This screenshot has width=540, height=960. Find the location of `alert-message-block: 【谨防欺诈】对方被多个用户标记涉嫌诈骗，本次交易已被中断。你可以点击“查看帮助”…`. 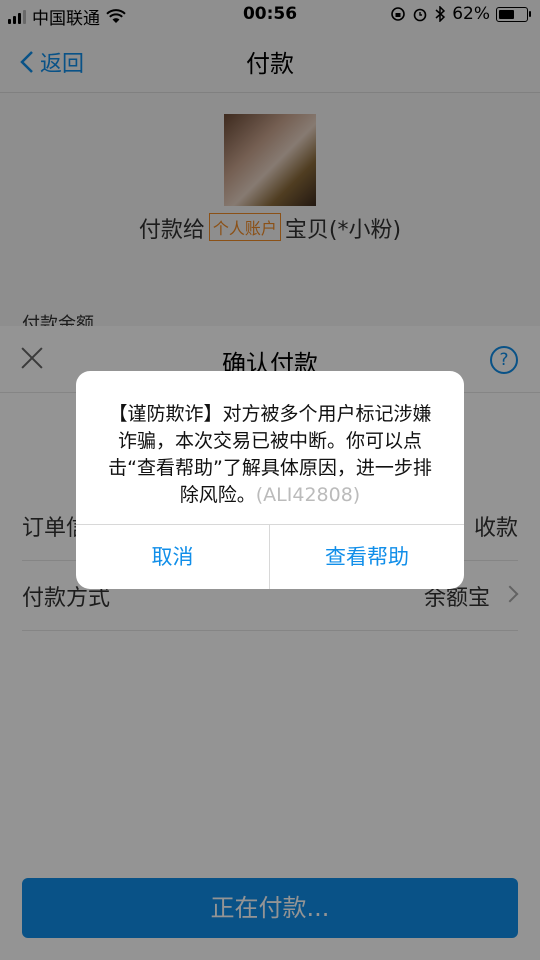

alert-message-block: 【谨防欺诈】对方被多个用户标记涉嫌诈骗，本次交易已被中断。你可以点击“查看帮助”… is located at coordinates (270, 455).